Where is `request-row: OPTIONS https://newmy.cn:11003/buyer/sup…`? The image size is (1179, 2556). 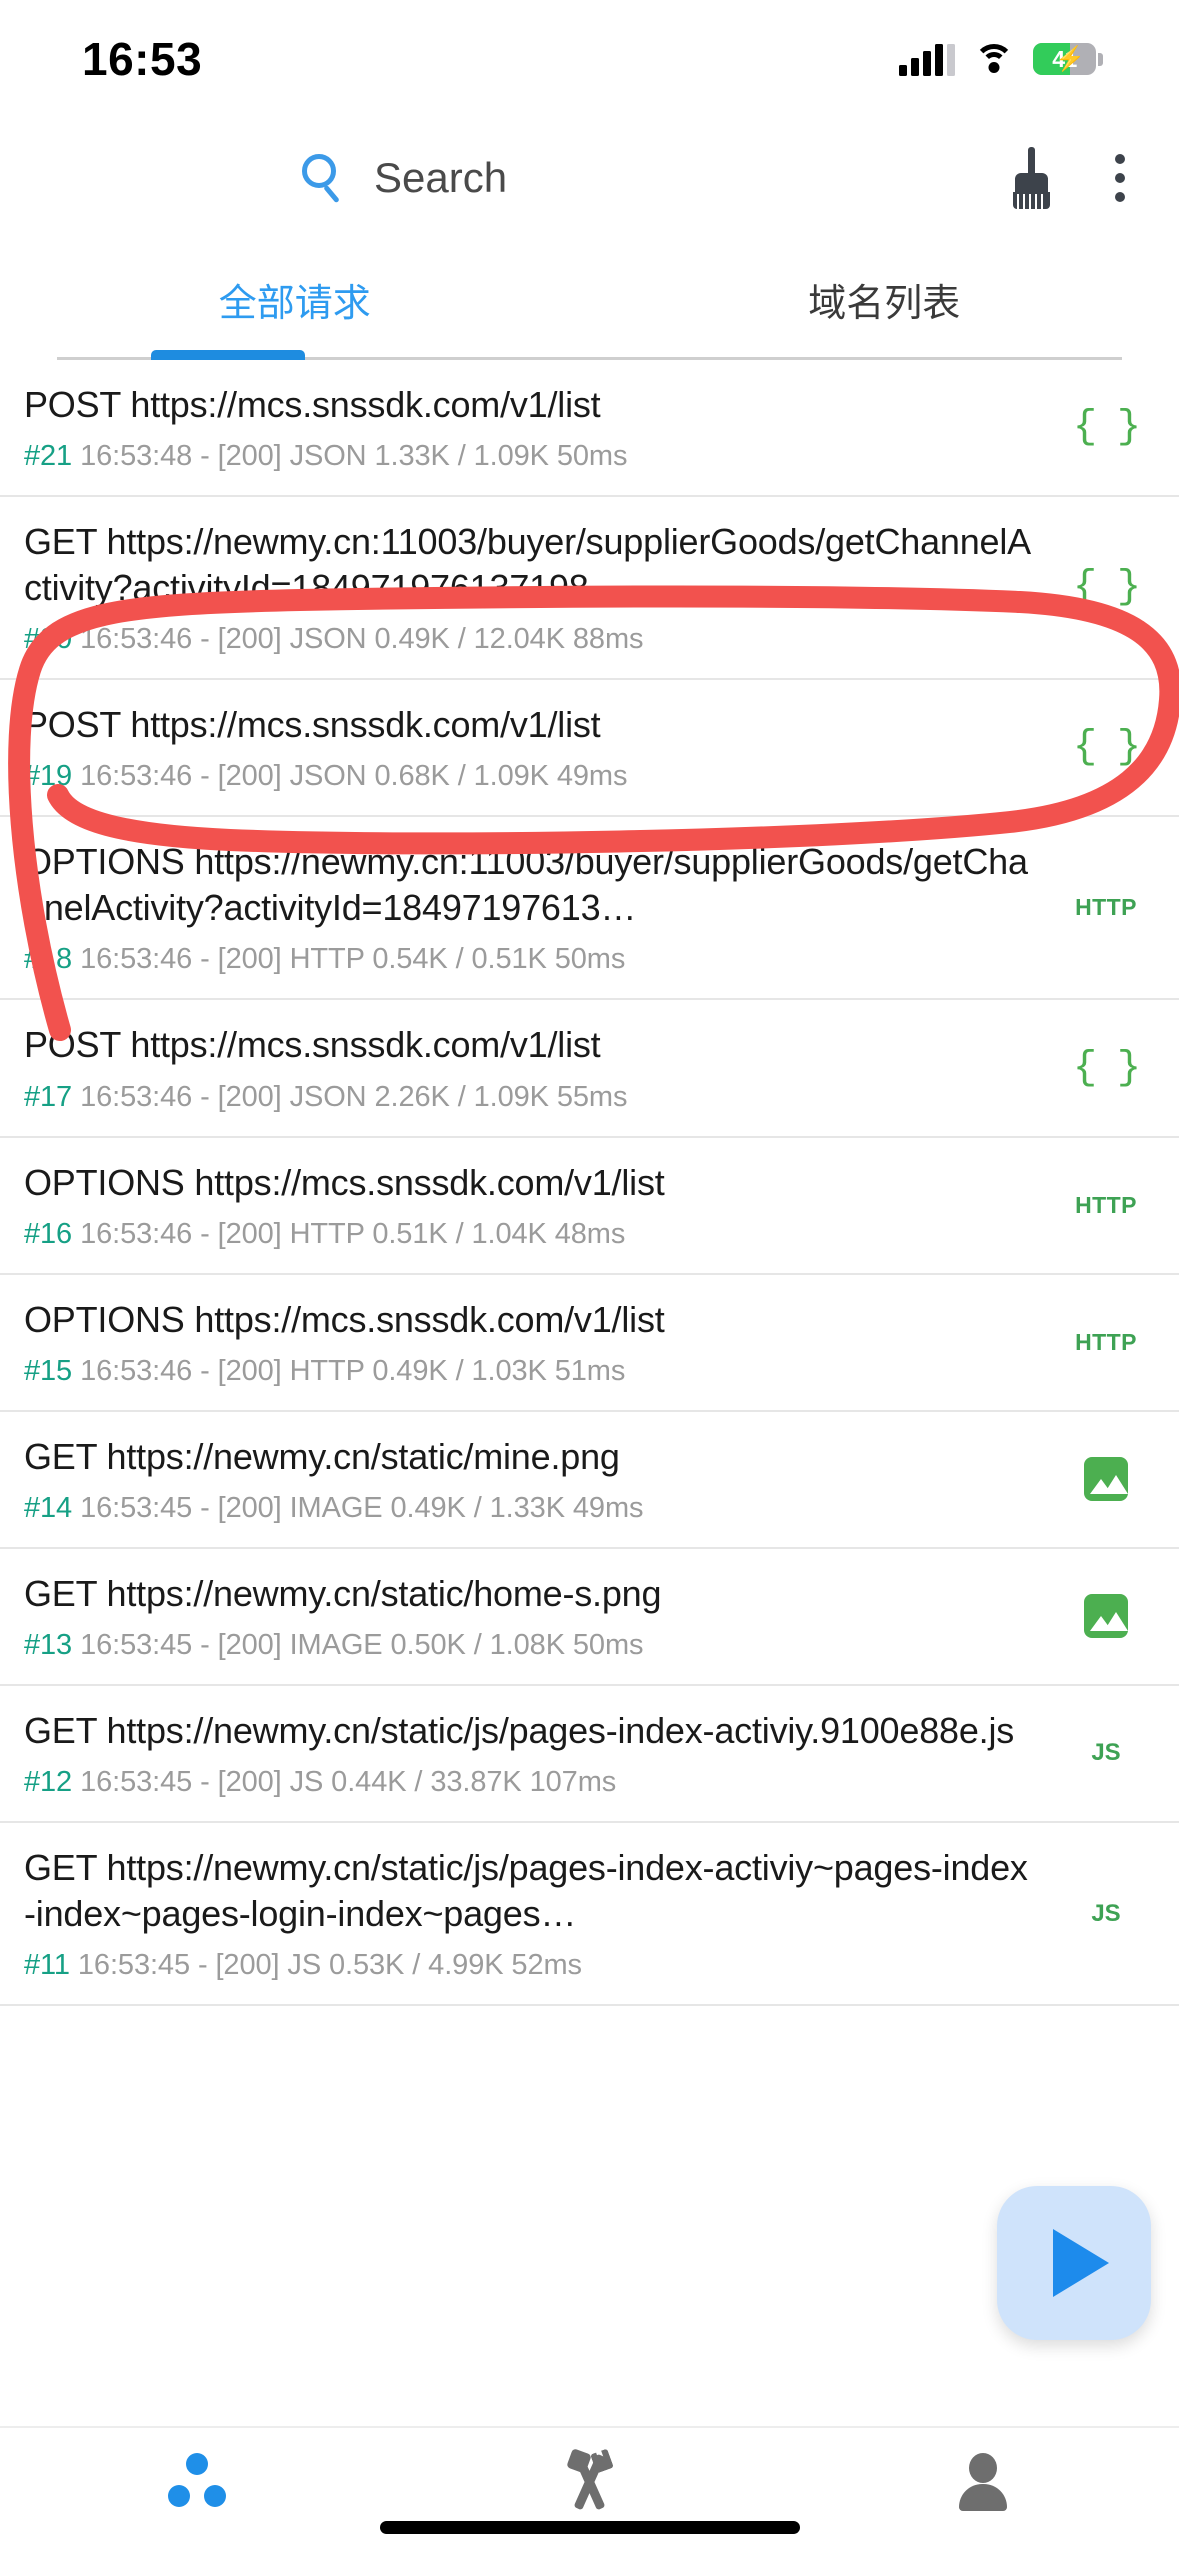
request-row: OPTIONS https://newmy.cn:11003/buyer/sup… is located at coordinates (589, 909).